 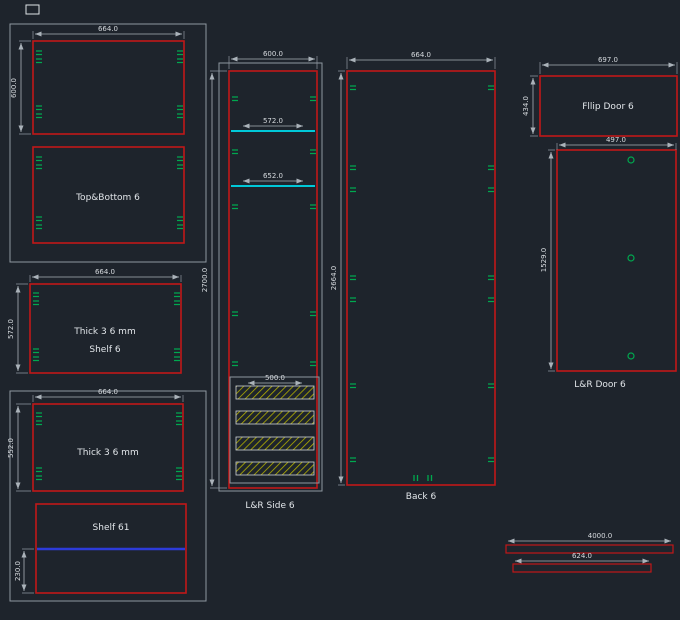 I want to click on dim-label-length: 624.0, so click(x=582, y=556).